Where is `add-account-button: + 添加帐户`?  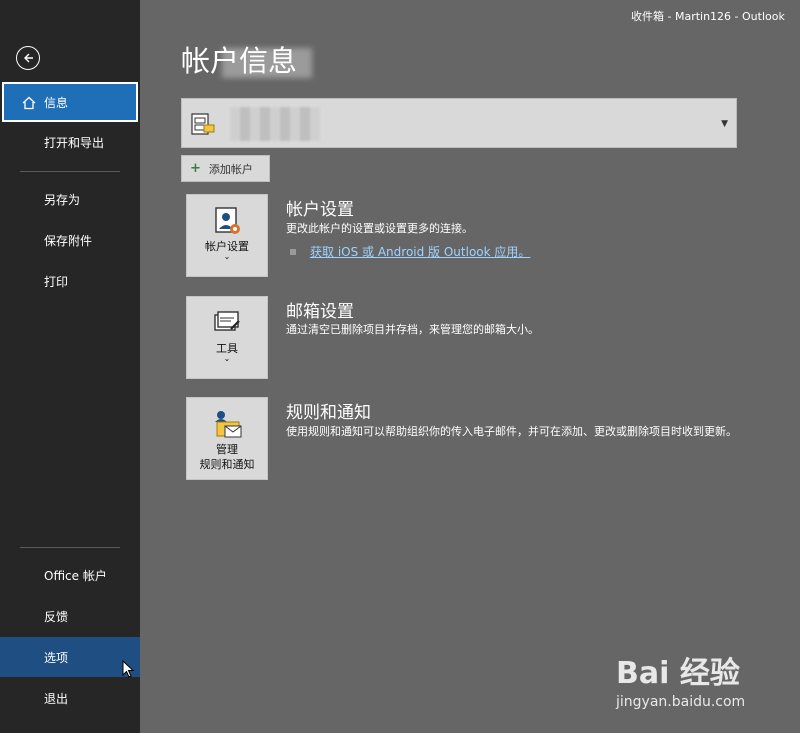
add-account-button: + 添加帐户 is located at coordinates (225, 168).